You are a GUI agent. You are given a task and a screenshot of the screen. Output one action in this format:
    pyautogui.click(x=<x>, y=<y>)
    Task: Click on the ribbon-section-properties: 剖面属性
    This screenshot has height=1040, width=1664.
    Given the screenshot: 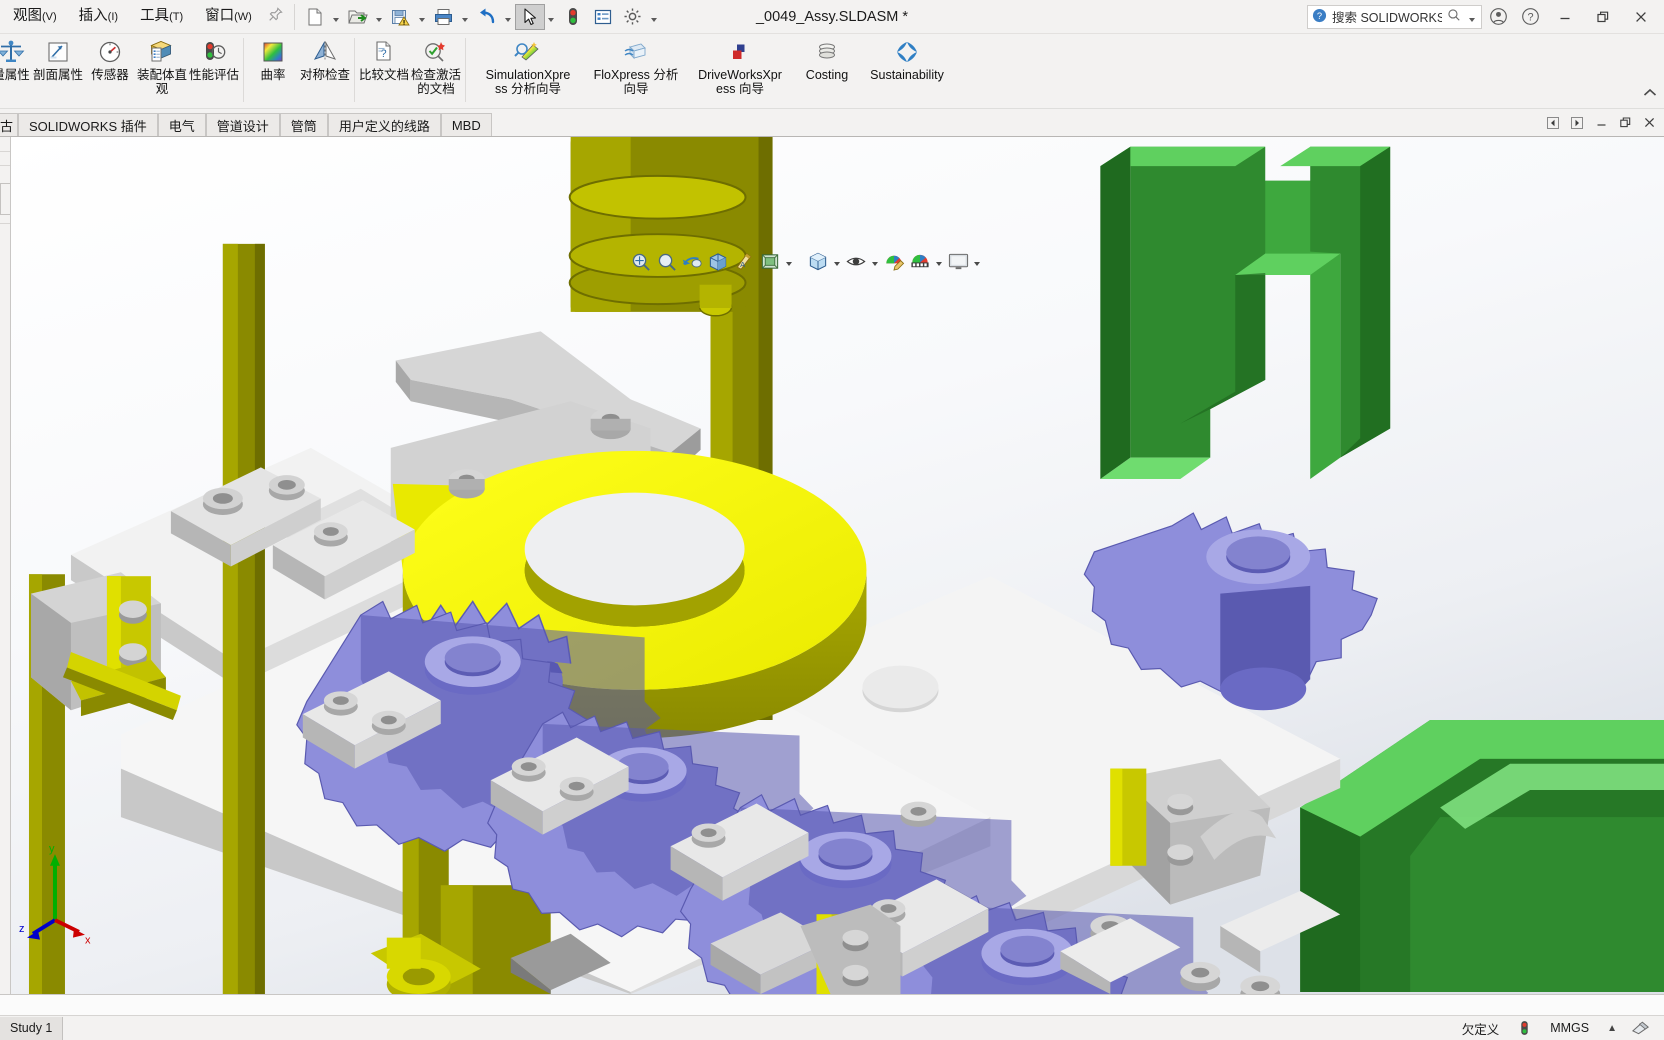 What is the action you would take?
    pyautogui.click(x=58, y=70)
    